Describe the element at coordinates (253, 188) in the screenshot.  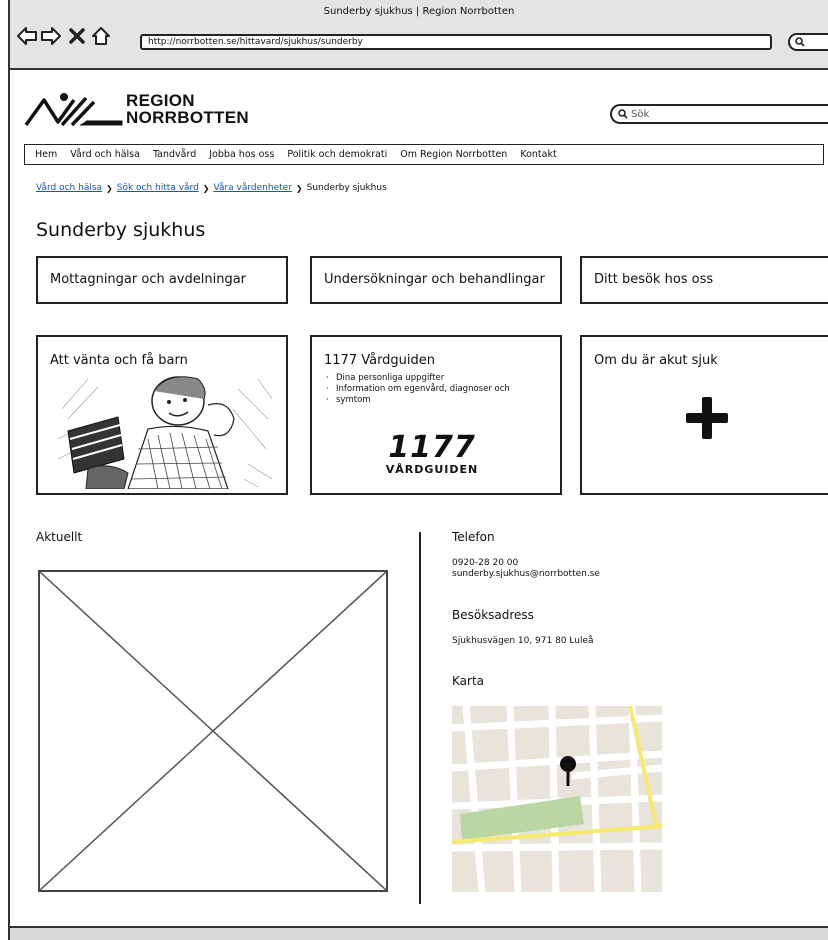
I see `breadcrumb-link-vara-vardenheter: Våra vårdenheter` at that location.